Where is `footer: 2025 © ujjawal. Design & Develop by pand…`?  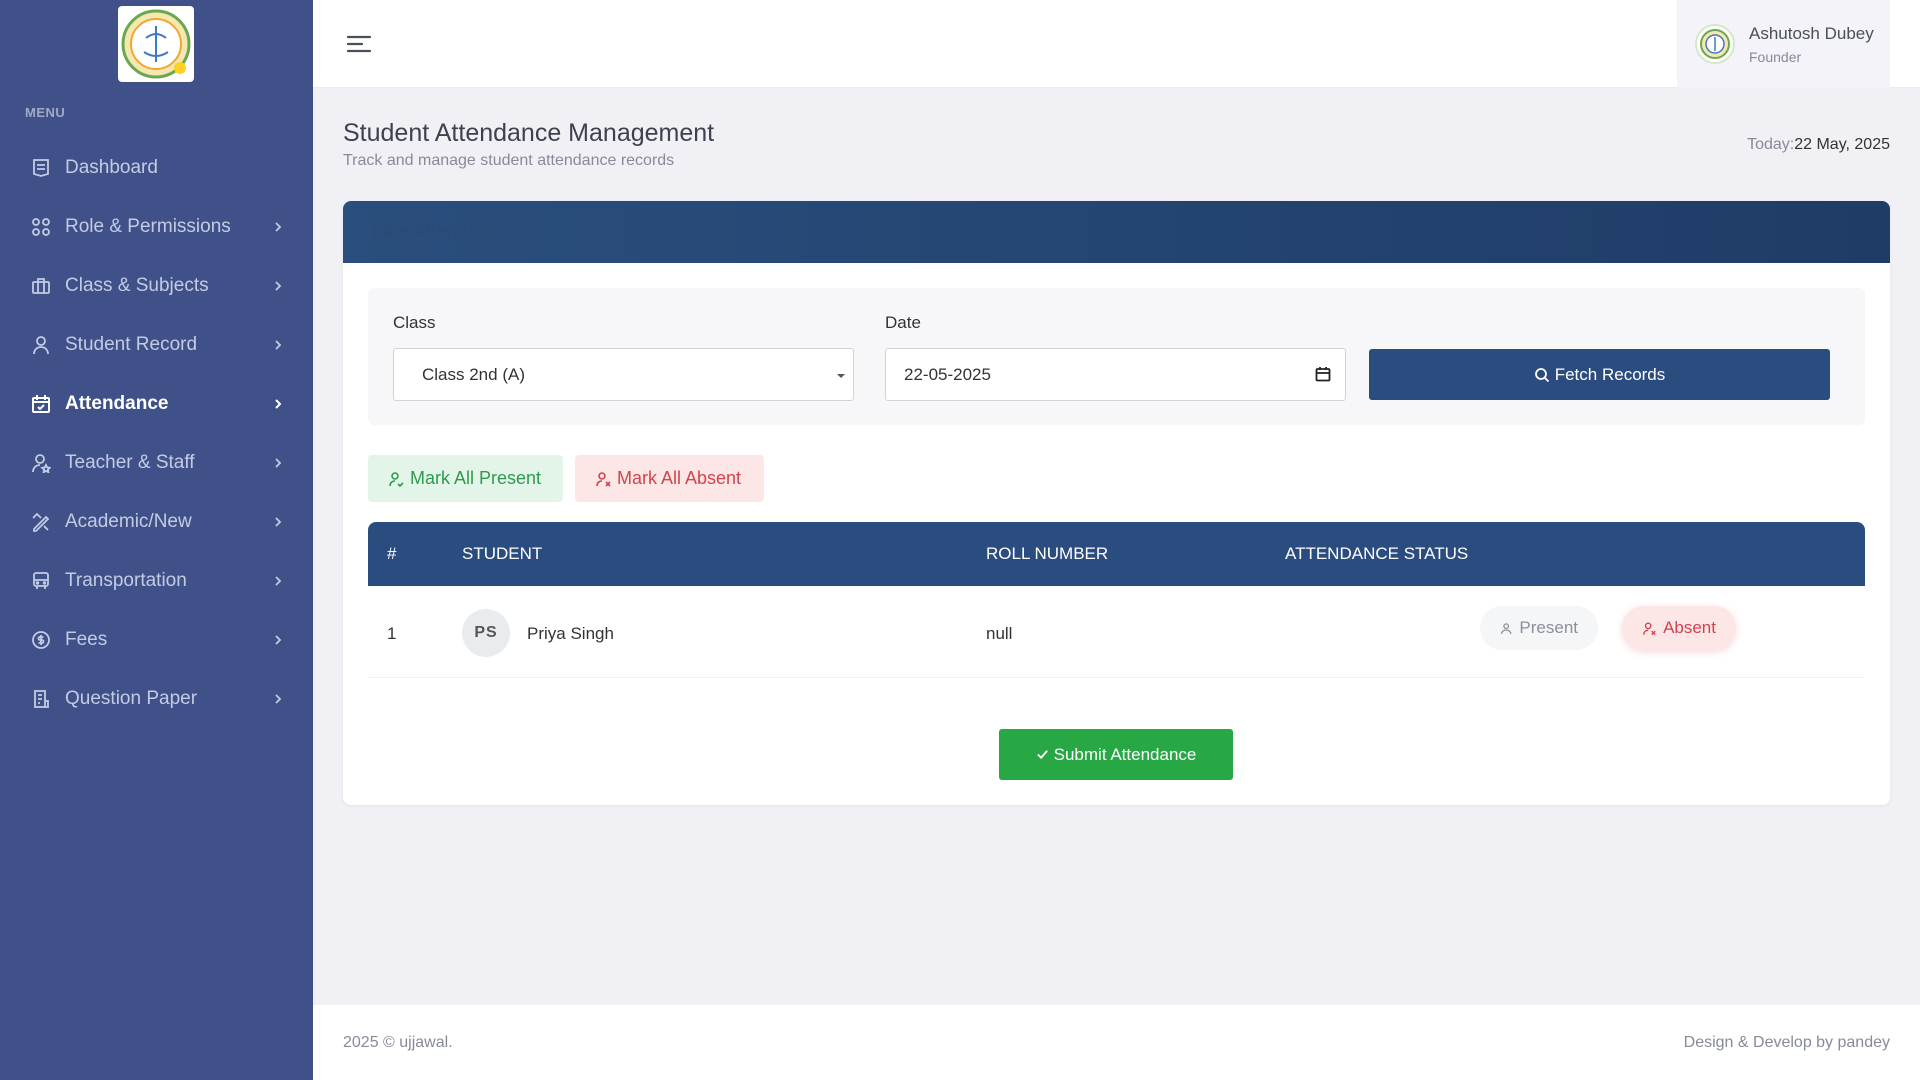 footer: 2025 © ujjawal. Design & Develop by pand… is located at coordinates (1116, 1042).